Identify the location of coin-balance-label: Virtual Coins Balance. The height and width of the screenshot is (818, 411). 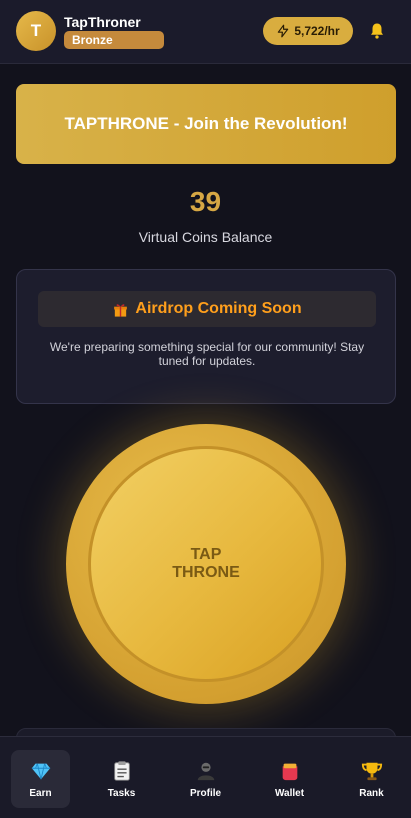
(205, 237).